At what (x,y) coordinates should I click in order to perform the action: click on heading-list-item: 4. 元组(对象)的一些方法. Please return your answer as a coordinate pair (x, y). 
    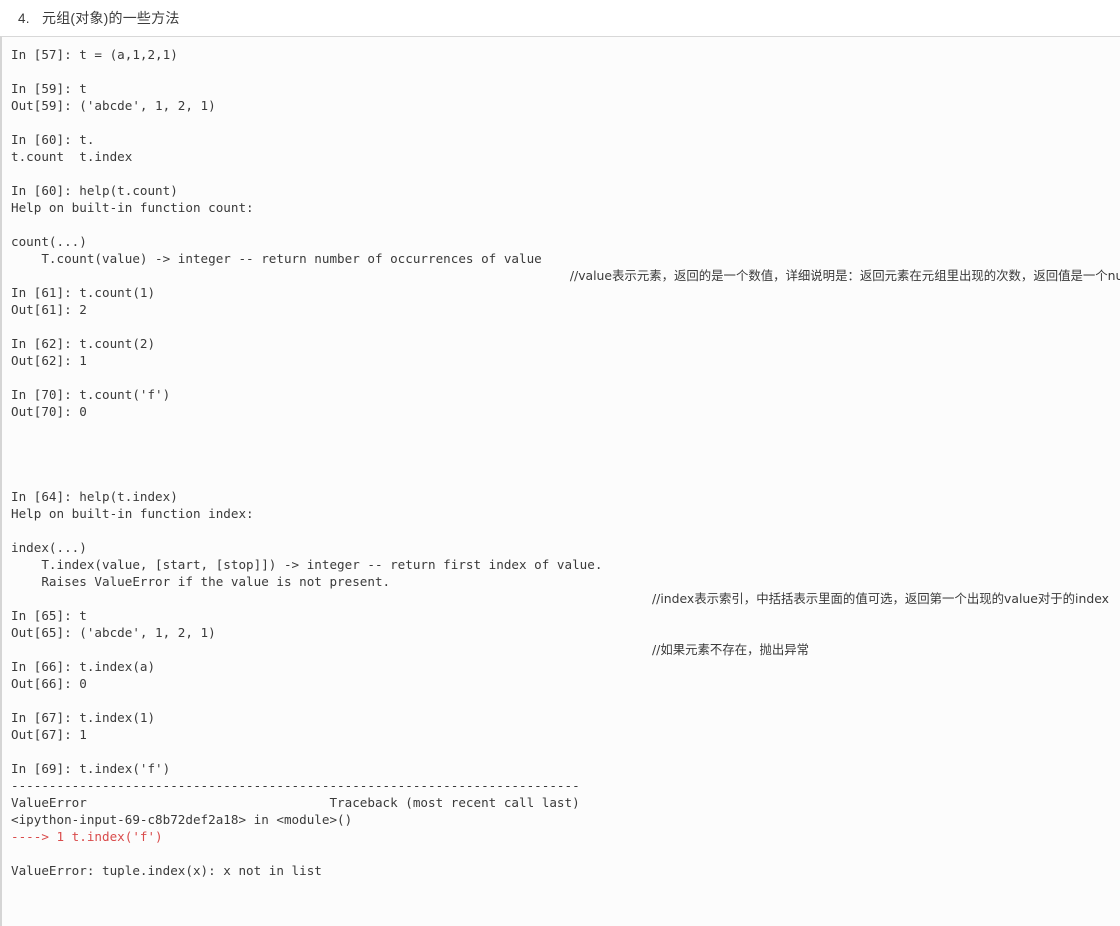
    Looking at the image, I should click on (99, 18).